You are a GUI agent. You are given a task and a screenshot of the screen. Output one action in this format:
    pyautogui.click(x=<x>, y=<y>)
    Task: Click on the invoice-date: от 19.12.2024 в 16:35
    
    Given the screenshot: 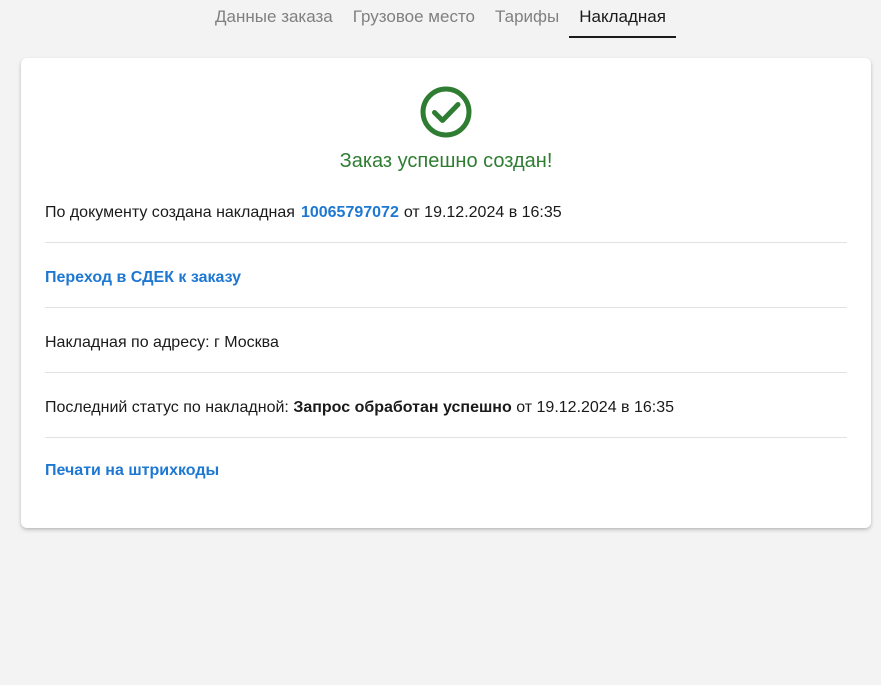 What is the action you would take?
    pyautogui.click(x=482, y=212)
    